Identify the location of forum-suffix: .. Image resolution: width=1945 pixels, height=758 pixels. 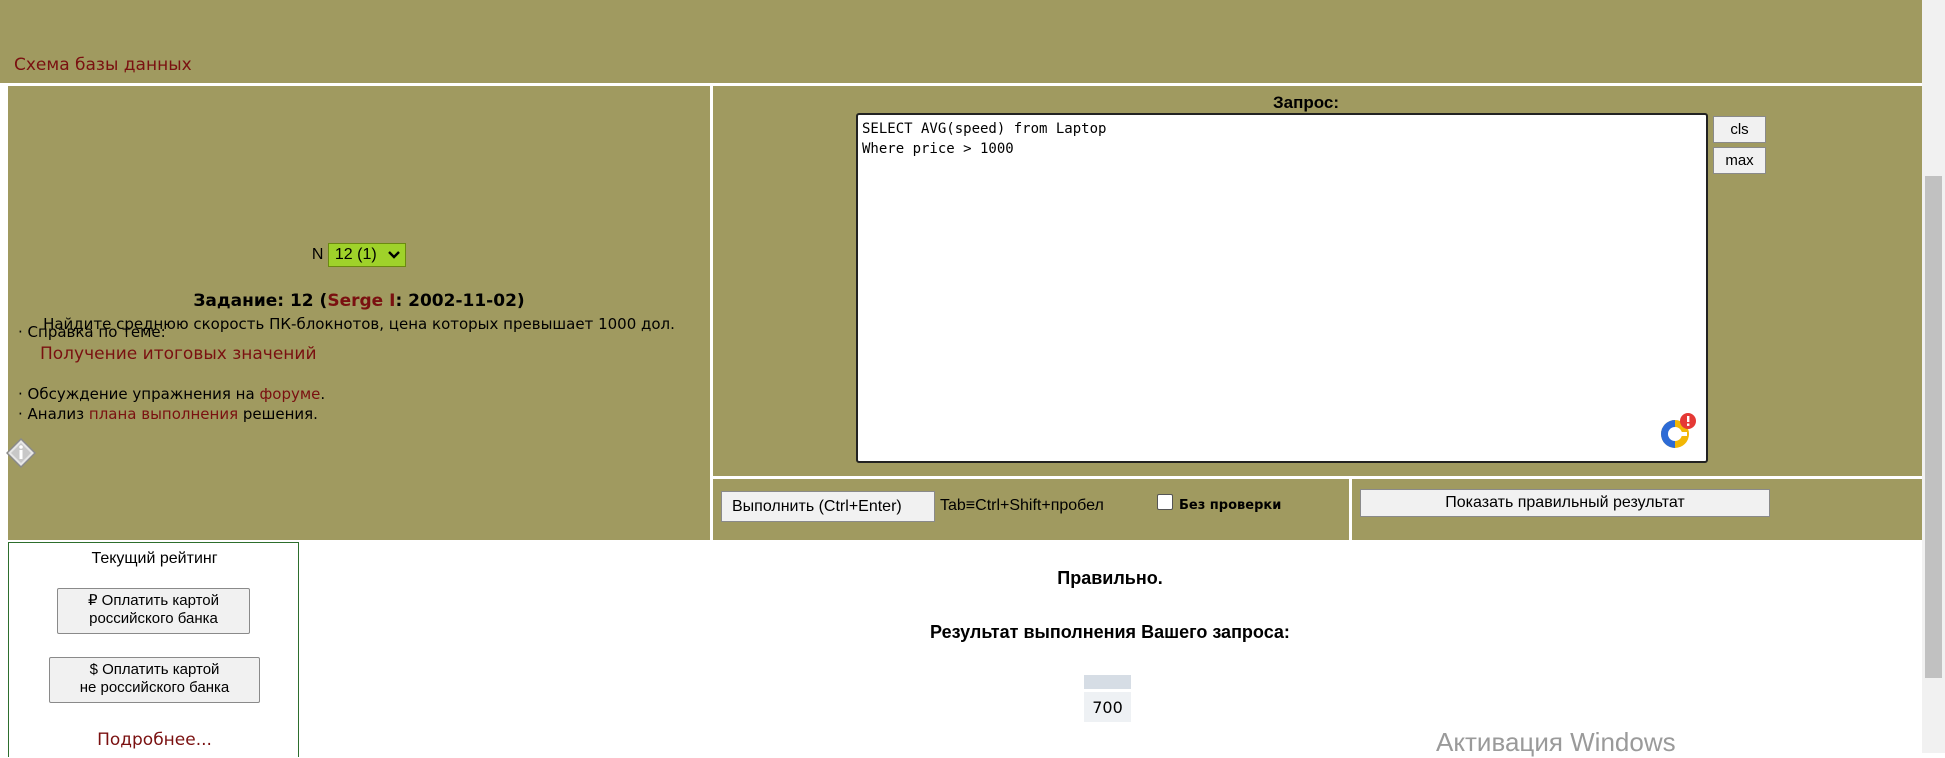
(323, 394).